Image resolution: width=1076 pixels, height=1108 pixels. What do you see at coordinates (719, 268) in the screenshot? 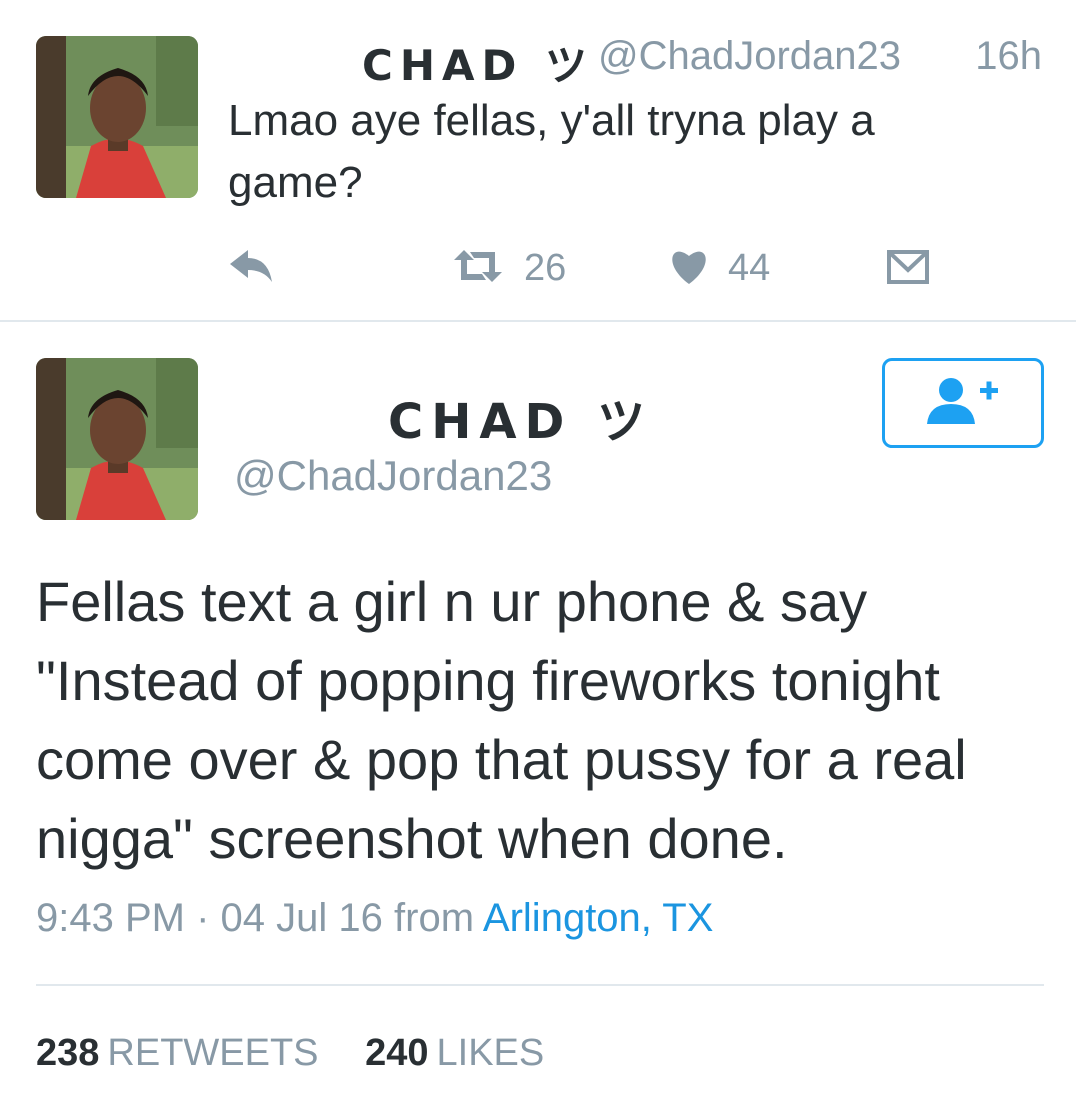
I see `like-button: 44` at bounding box center [719, 268].